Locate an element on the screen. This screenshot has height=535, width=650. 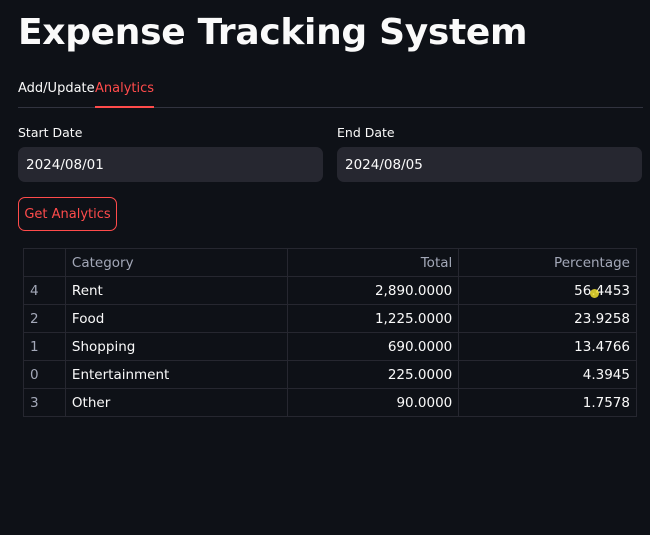
start-date-input is located at coordinates (170, 164).